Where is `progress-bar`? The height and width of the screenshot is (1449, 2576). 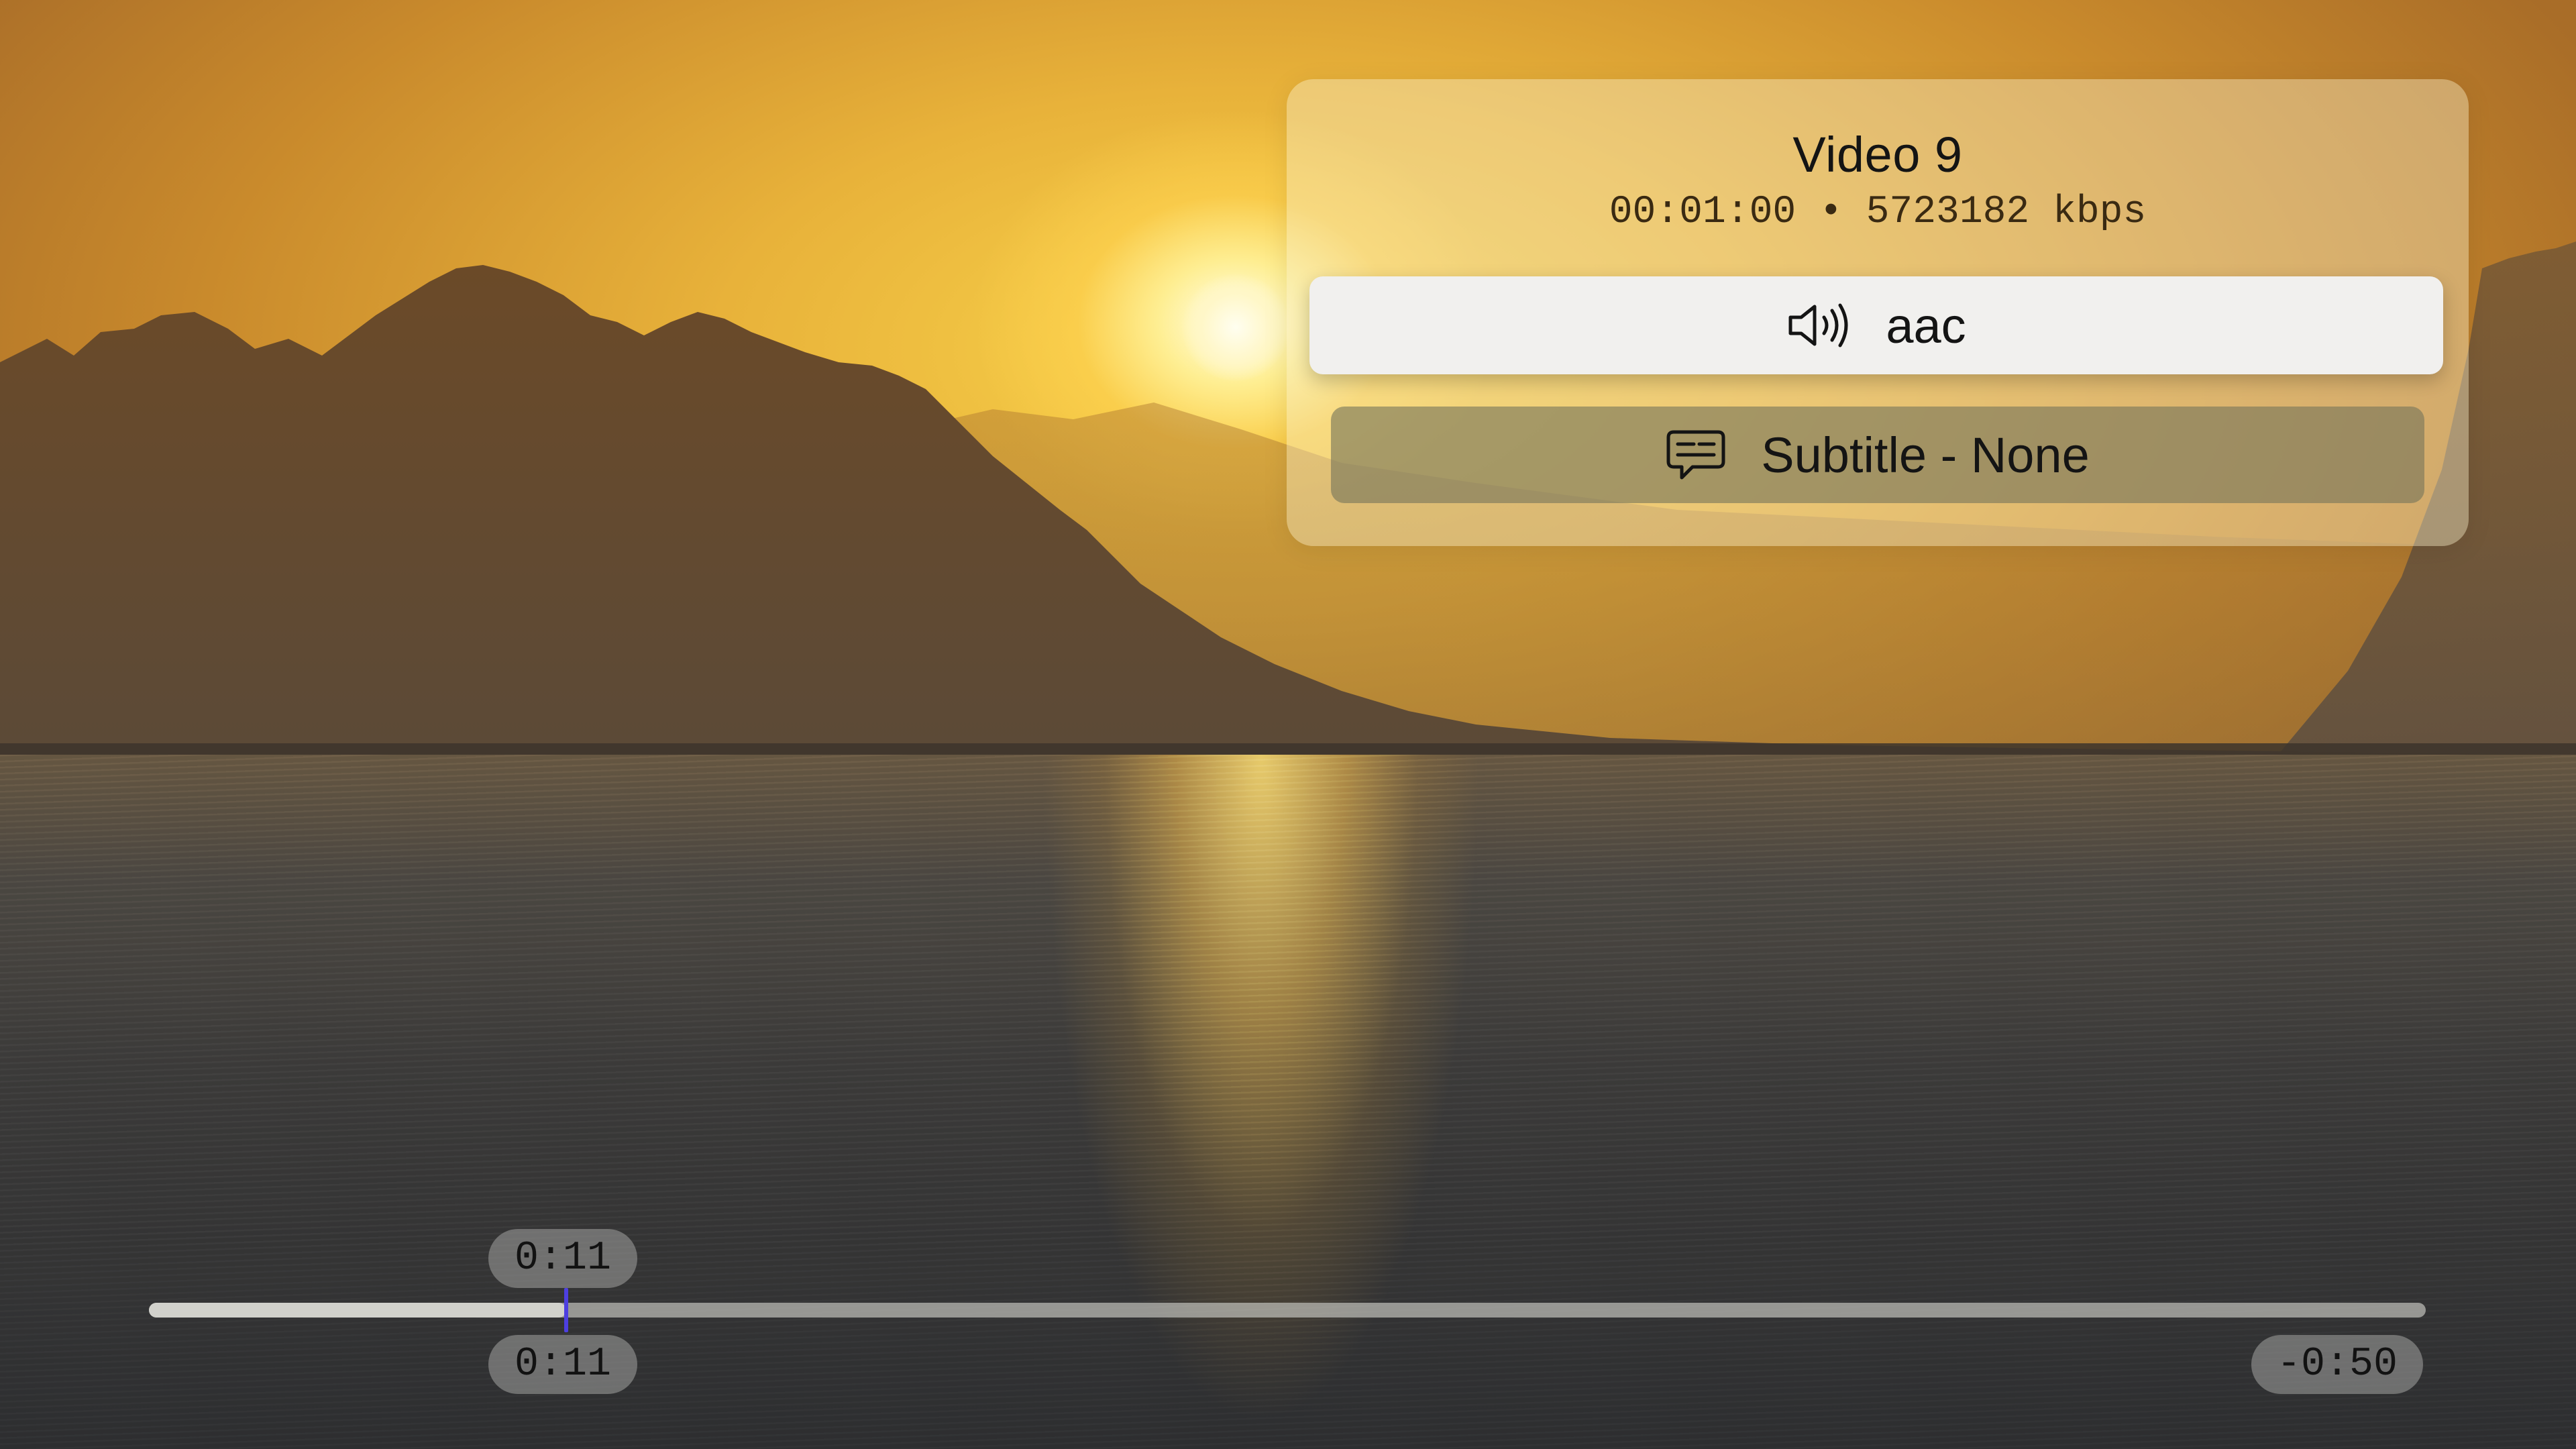
progress-bar is located at coordinates (1287, 1310).